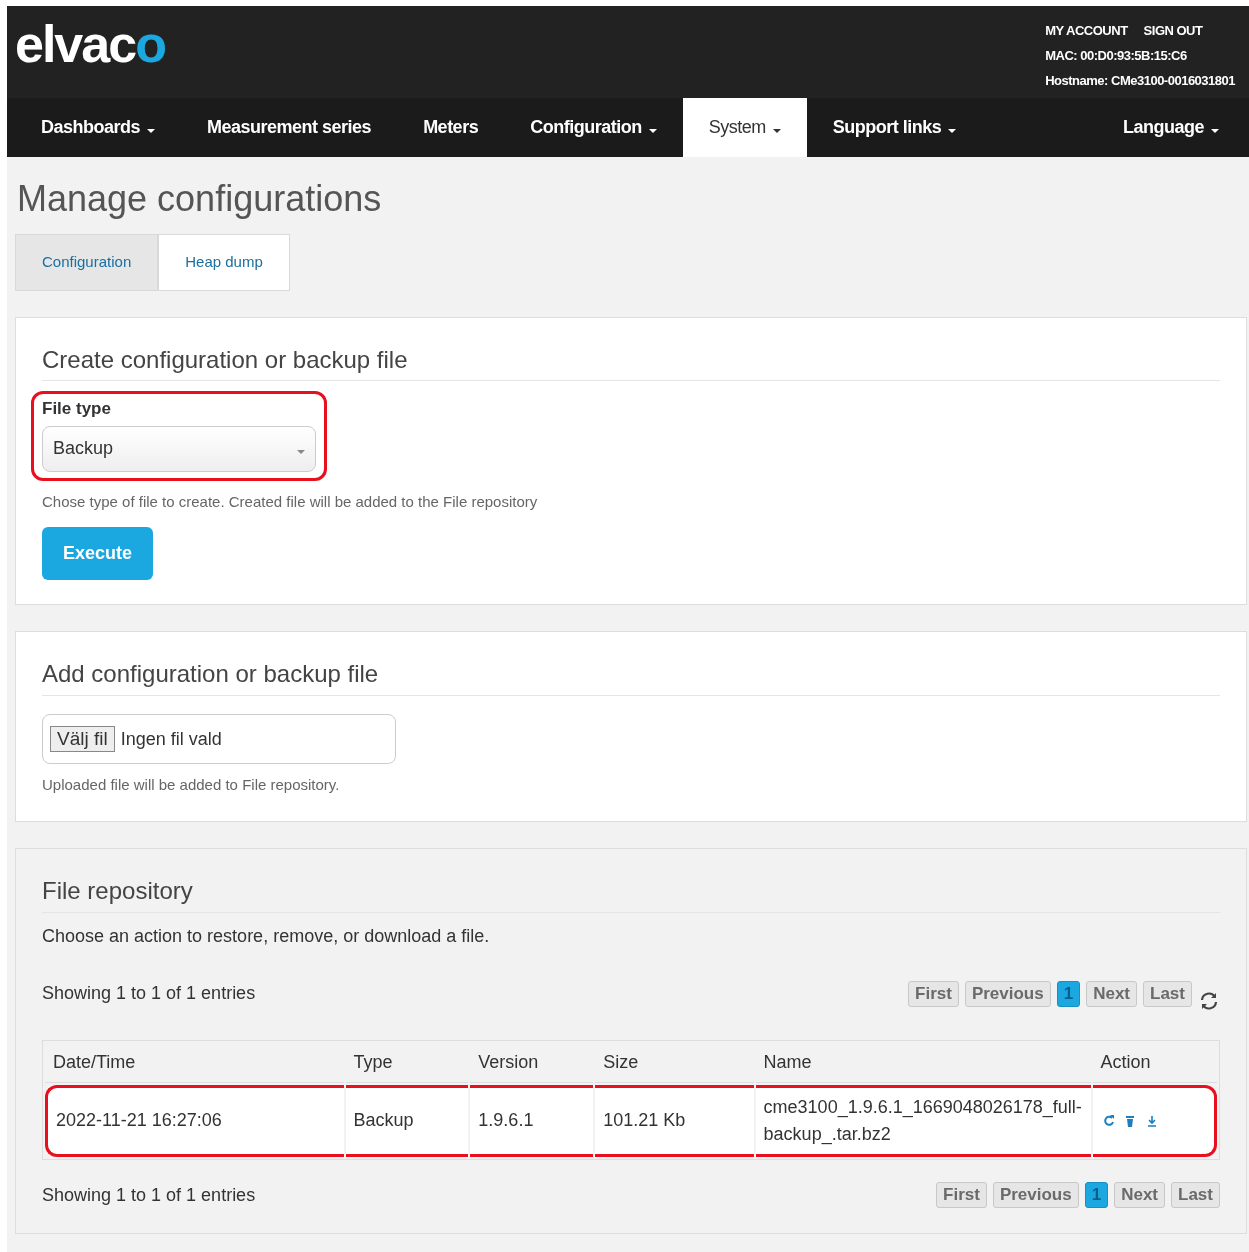 This screenshot has width=1249, height=1252. What do you see at coordinates (1140, 81) in the screenshot?
I see `hostname: Hostname: CMe3100-0016031801` at bounding box center [1140, 81].